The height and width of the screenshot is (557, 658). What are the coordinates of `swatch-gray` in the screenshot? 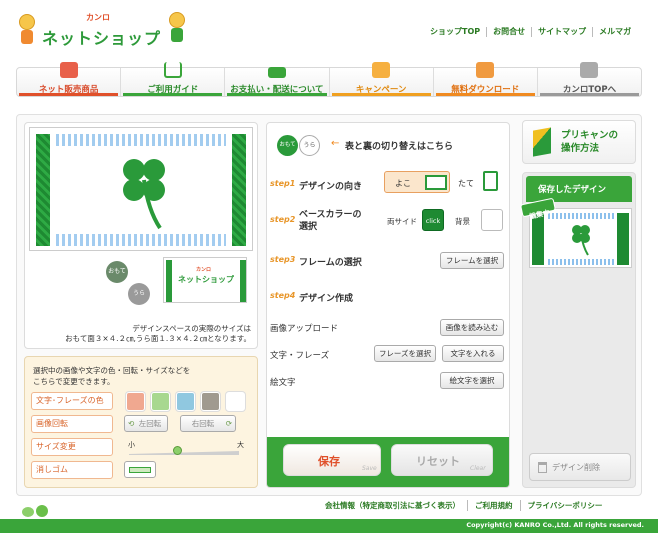 It's located at (210, 401).